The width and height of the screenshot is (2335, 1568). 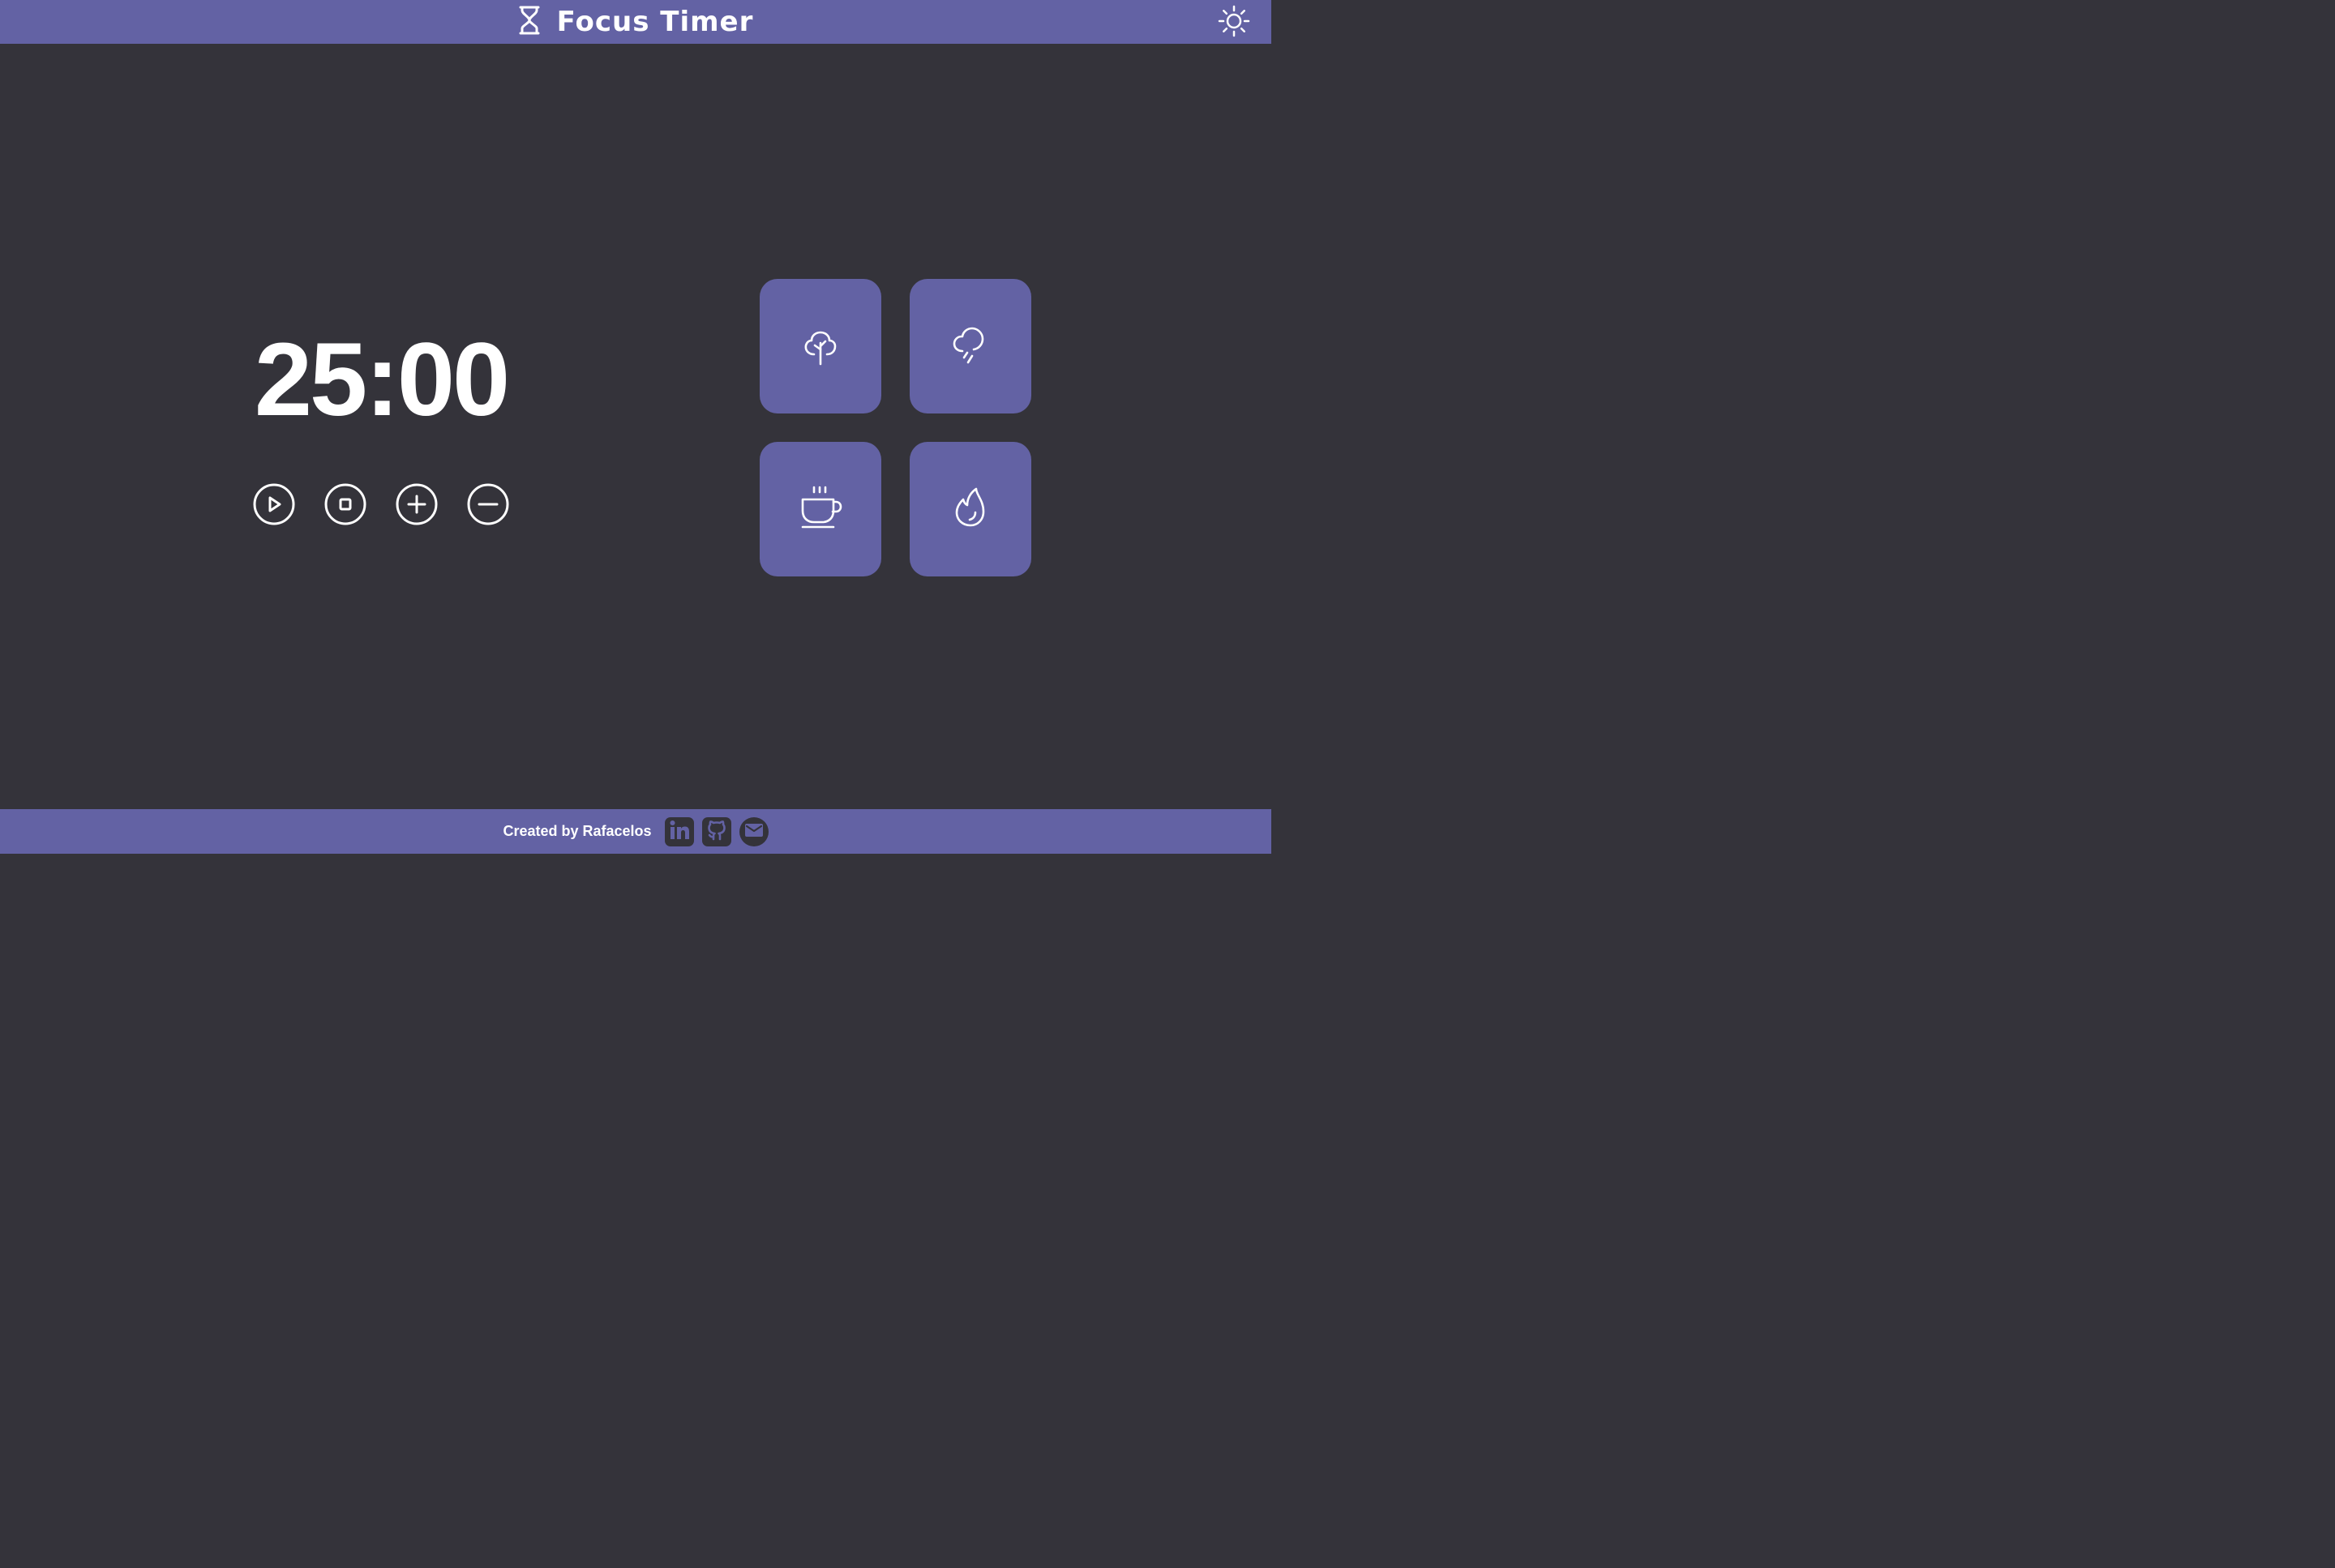 I want to click on tree-icon, so click(x=820, y=346).